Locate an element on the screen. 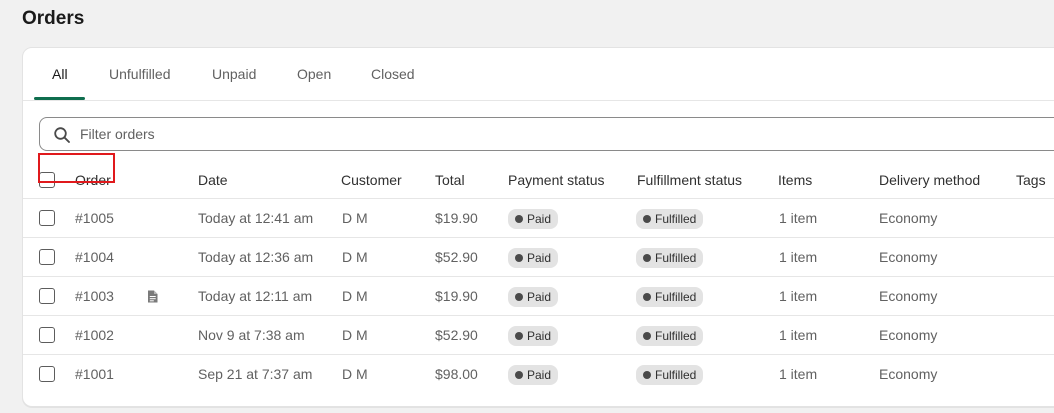 The image size is (1054, 413). column-header-payment-status: Payment status is located at coordinates (556, 180).